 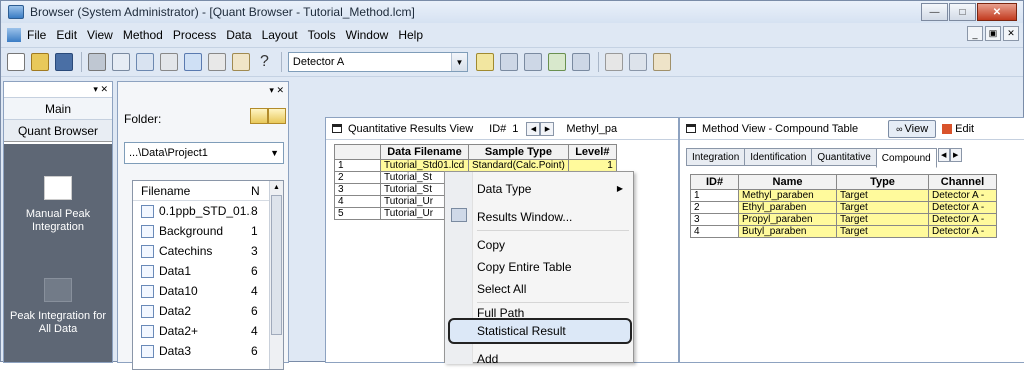 I want to click on list-item: Data2+ 4, so click(x=208, y=331).